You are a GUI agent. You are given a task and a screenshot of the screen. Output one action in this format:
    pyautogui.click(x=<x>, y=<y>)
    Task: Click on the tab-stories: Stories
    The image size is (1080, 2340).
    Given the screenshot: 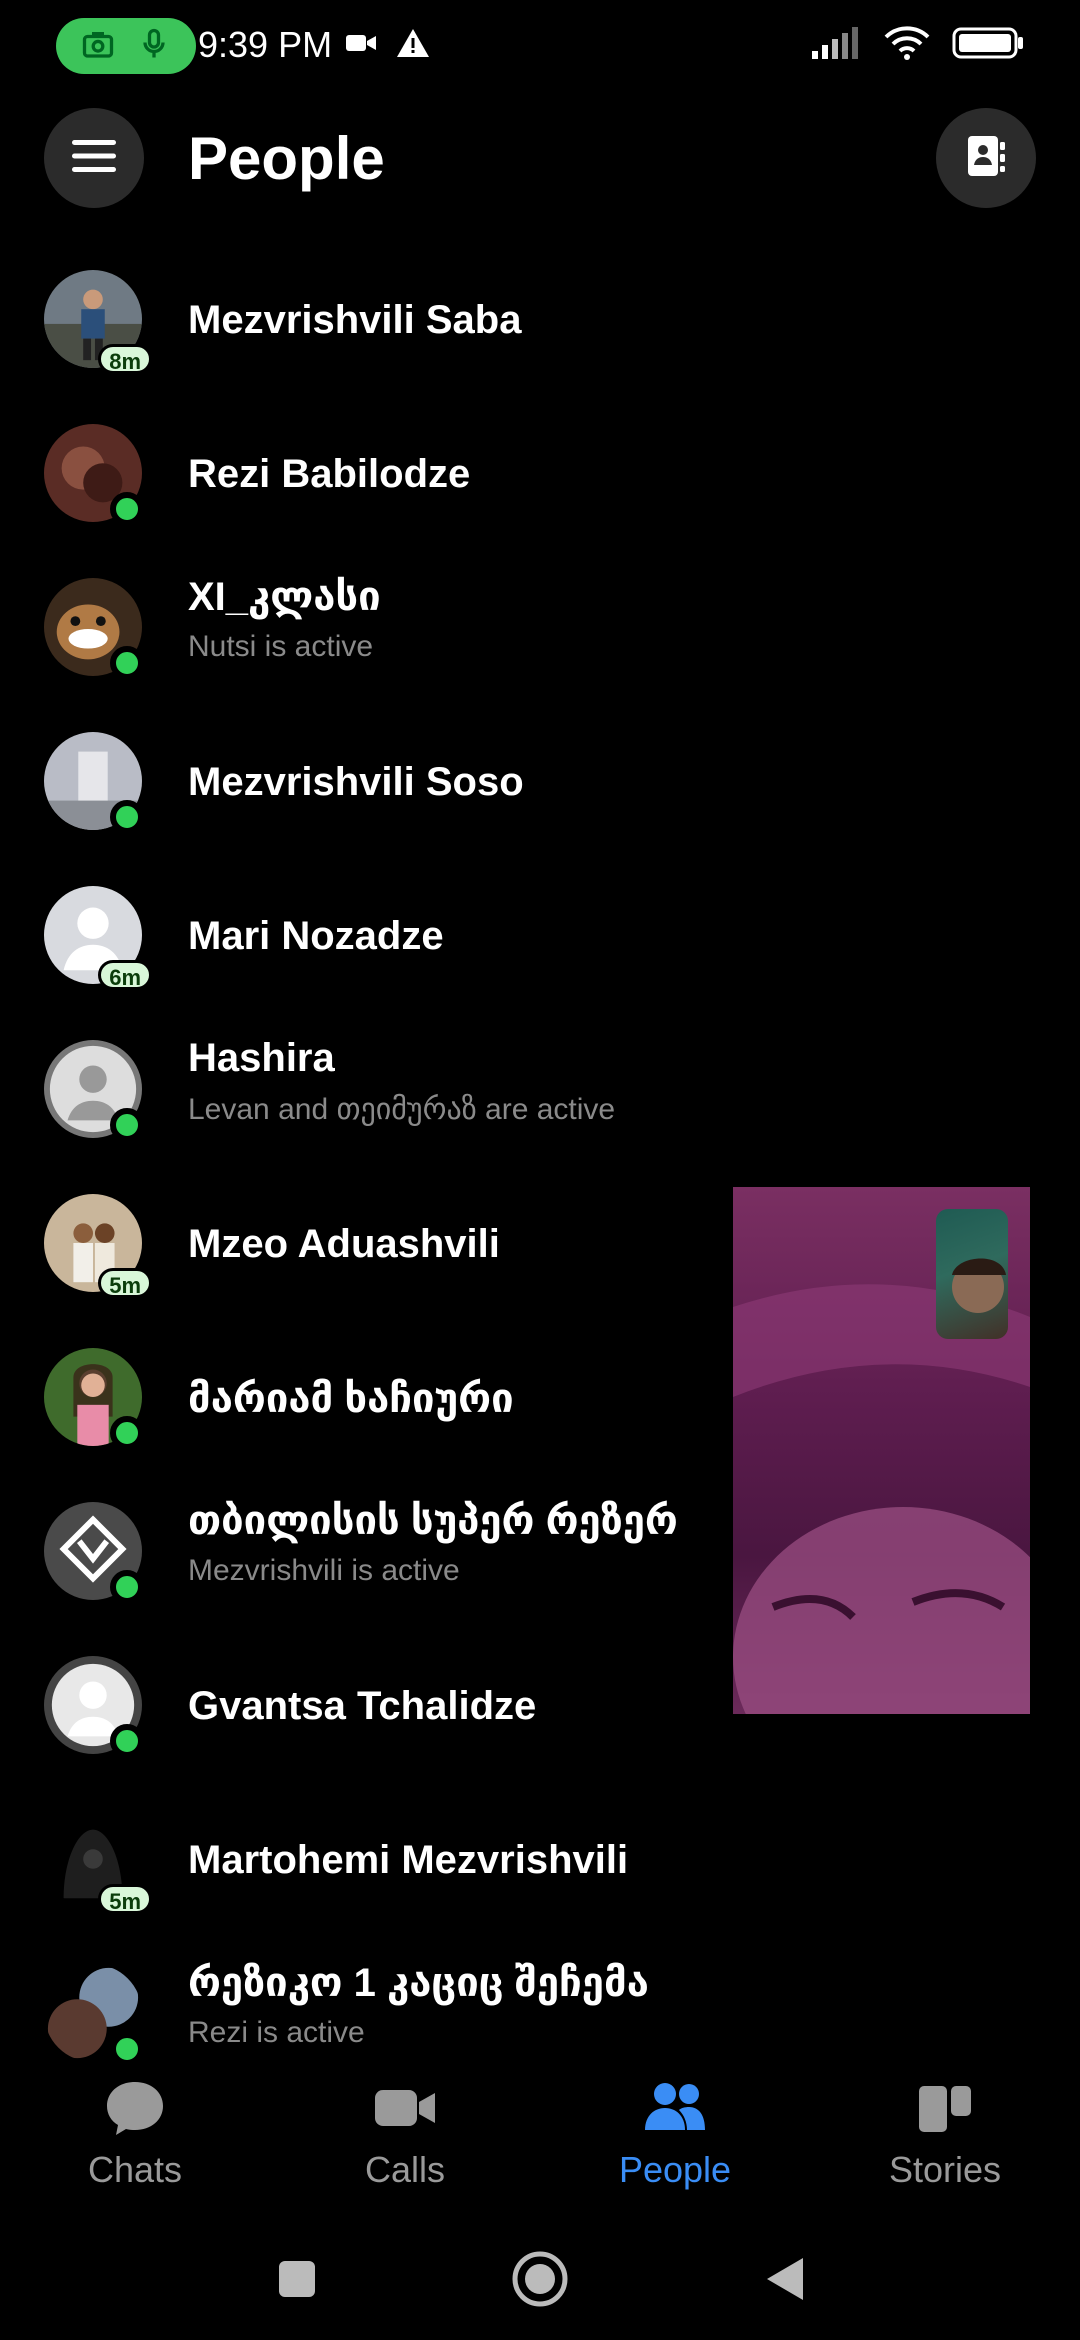 What is the action you would take?
    pyautogui.click(x=945, y=2140)
    